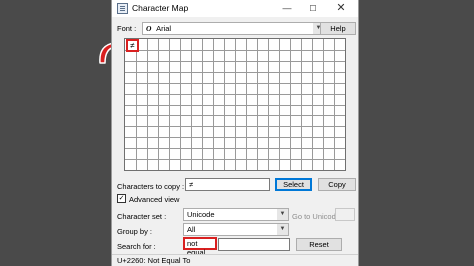 The image size is (474, 266). I want to click on selected-character-cell: ≠, so click(132, 45).